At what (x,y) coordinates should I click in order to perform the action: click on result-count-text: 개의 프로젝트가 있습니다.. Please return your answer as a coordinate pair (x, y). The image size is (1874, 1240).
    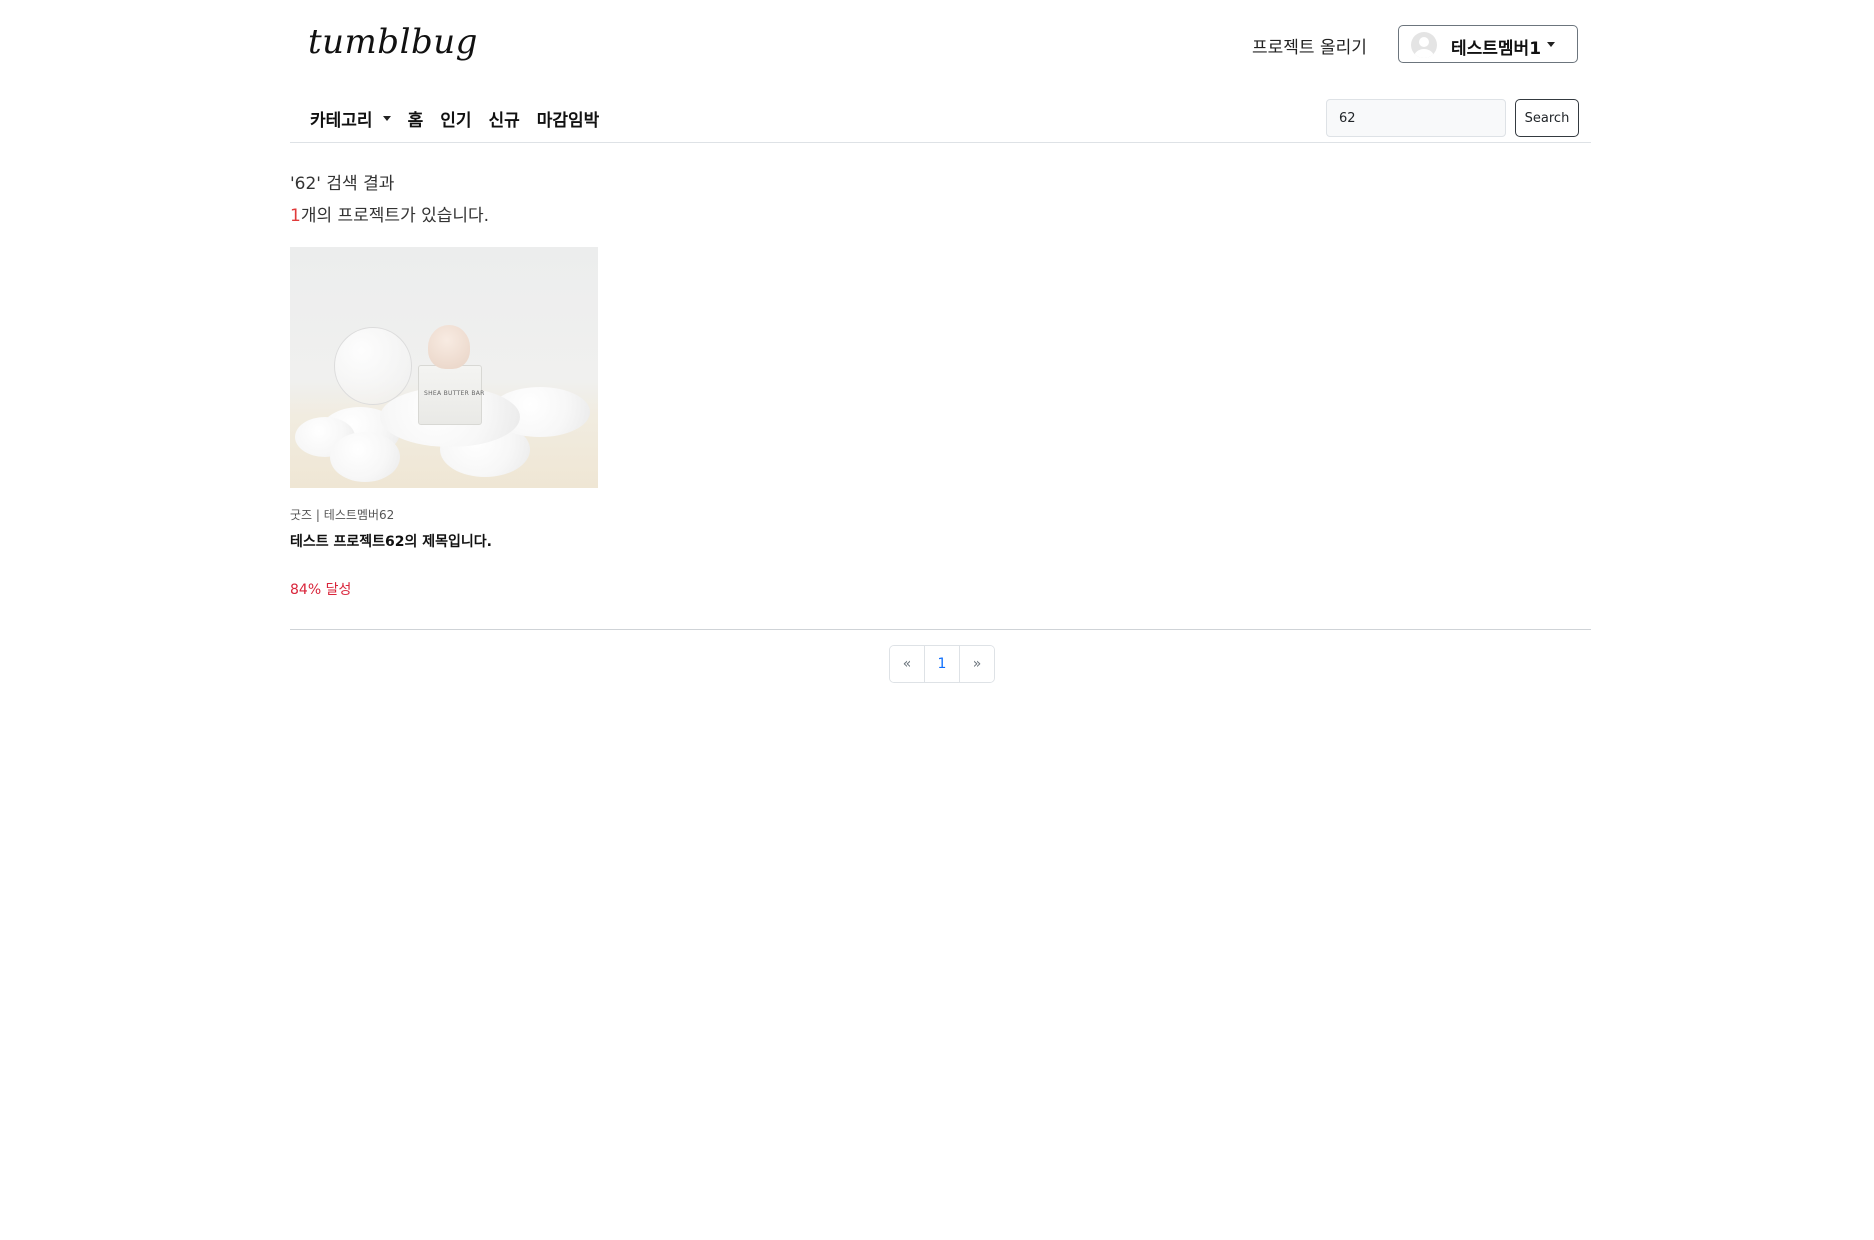
    Looking at the image, I should click on (395, 216).